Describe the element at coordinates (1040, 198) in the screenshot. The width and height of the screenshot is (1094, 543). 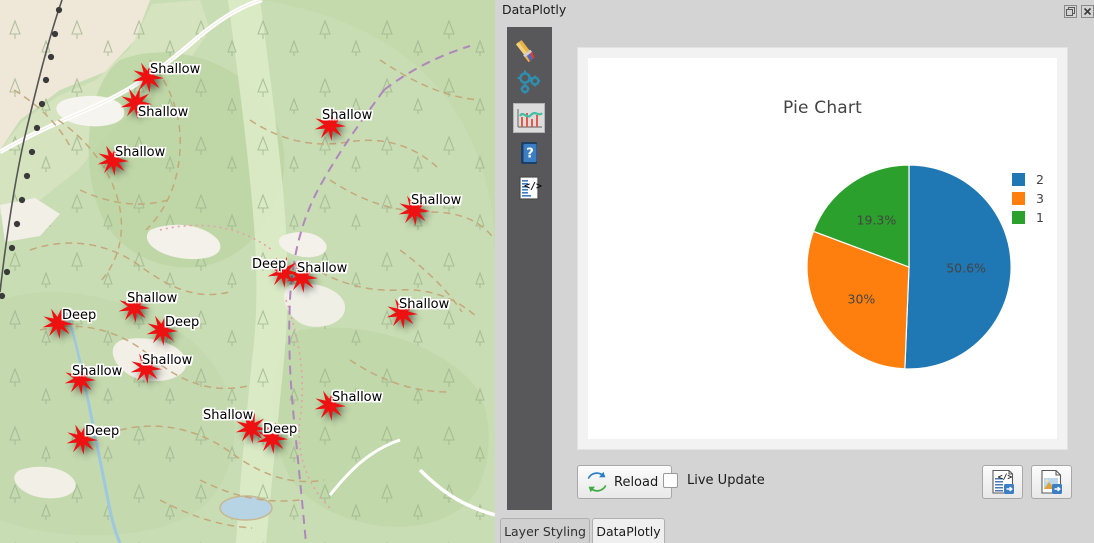
I see `legend-label: 3` at that location.